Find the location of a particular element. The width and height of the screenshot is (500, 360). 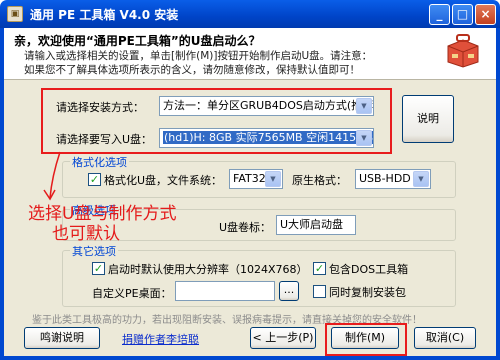

explain-button: 说明 is located at coordinates (428, 119).